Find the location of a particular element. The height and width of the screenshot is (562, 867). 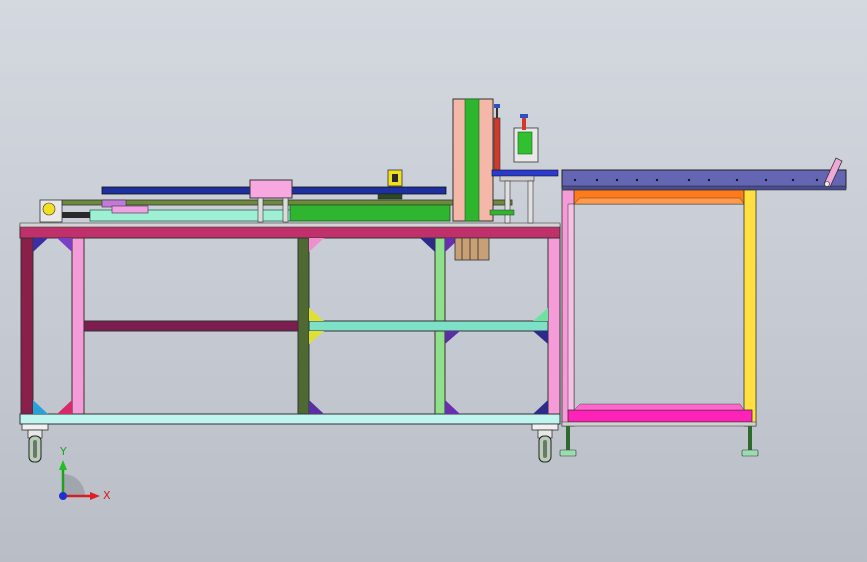

outfeed-top is located at coordinates (704, 179).